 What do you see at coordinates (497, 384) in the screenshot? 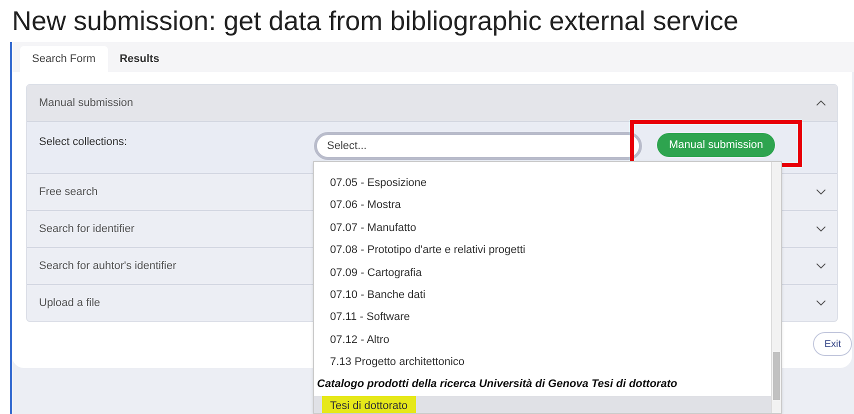
I see `option-group-label: Catalogo prodotti della ricerca Università di Genova Tesi di dottorato` at bounding box center [497, 384].